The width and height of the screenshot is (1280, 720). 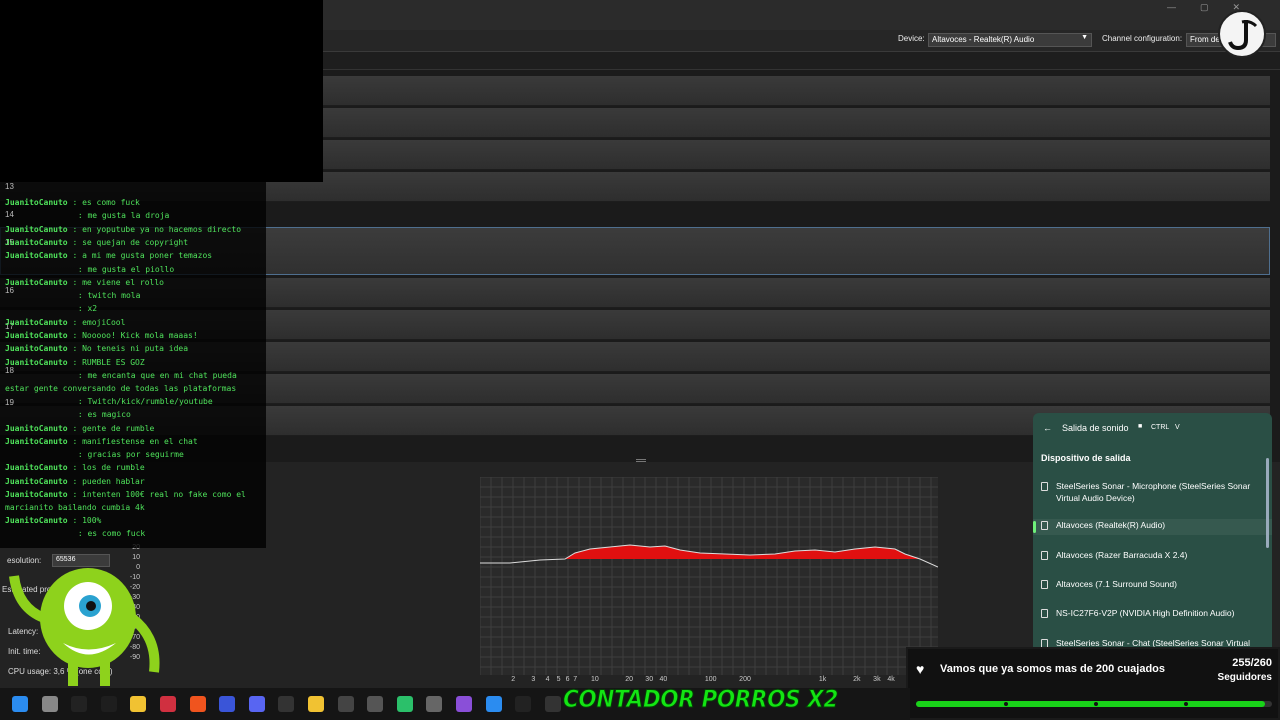 What do you see at coordinates (138, 704) in the screenshot?
I see `files-icon` at bounding box center [138, 704].